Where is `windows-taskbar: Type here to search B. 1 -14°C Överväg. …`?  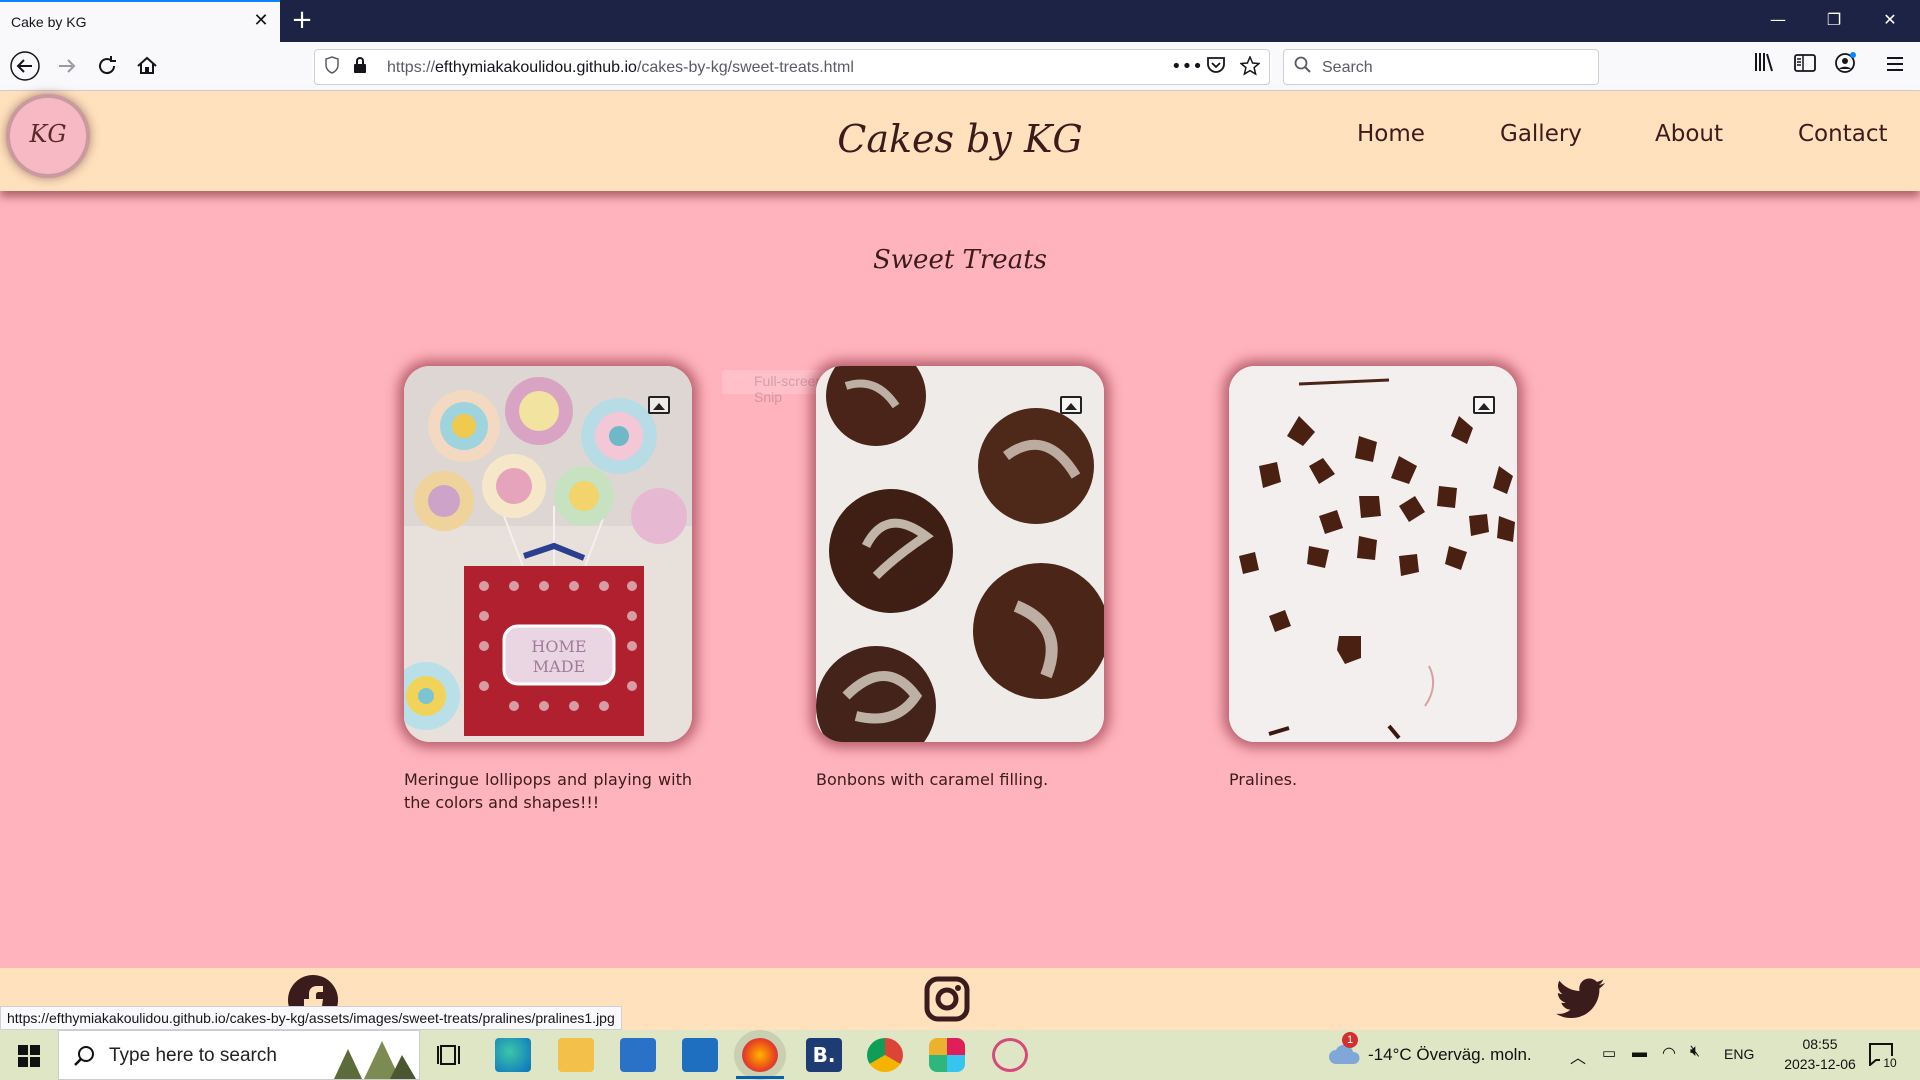 windows-taskbar: Type here to search B. 1 -14°C Överväg. … is located at coordinates (960, 1055).